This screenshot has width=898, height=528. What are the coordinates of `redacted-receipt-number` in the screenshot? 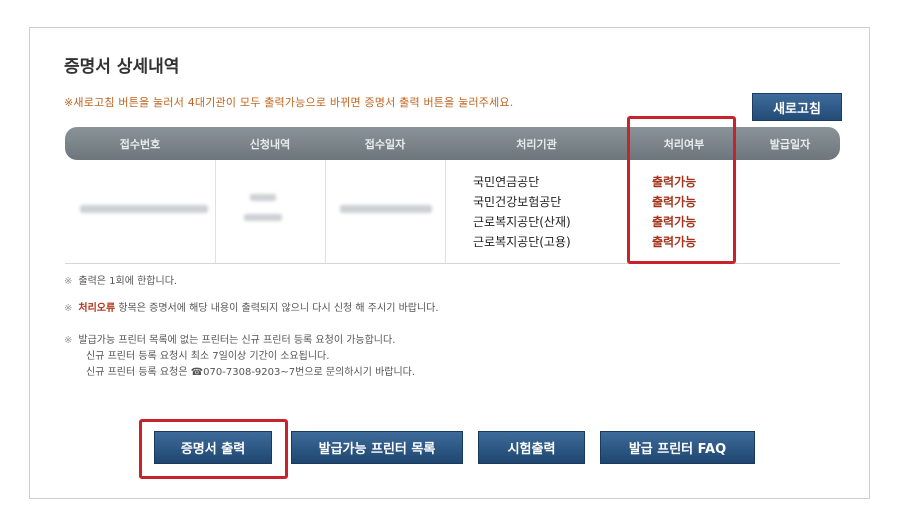 It's located at (144, 209).